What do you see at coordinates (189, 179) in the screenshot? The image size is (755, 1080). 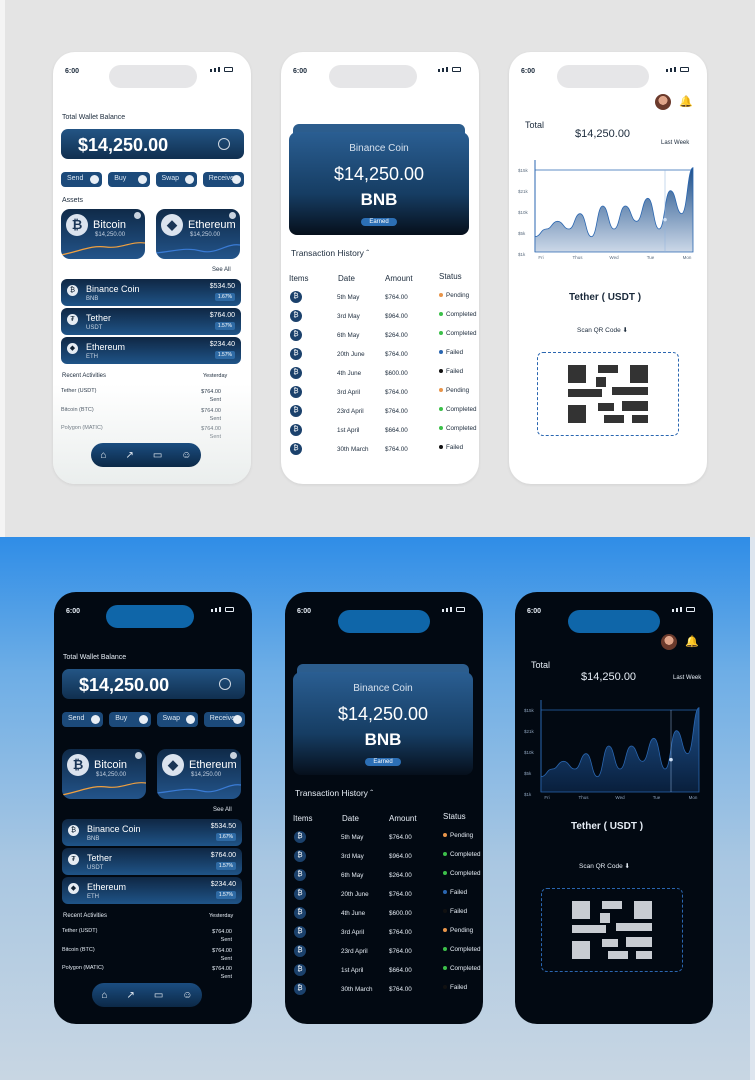 I see `arrow-icon` at bounding box center [189, 179].